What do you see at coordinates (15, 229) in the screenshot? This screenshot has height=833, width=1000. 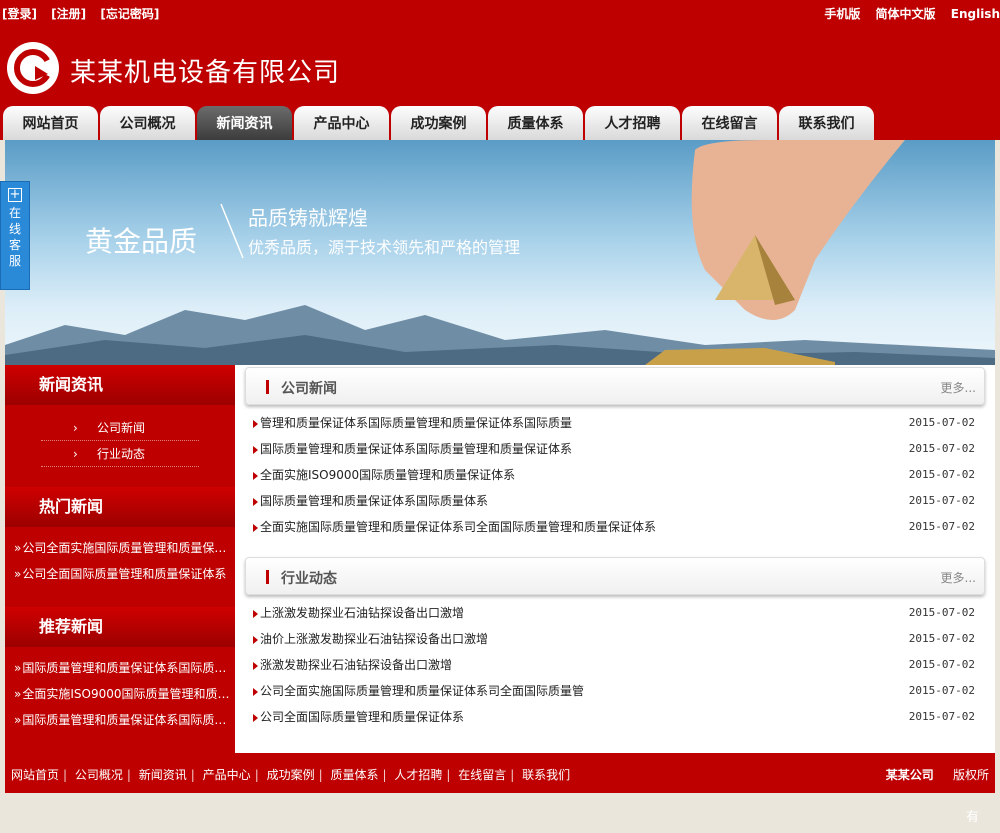 I see `cs-label-char: 线` at bounding box center [15, 229].